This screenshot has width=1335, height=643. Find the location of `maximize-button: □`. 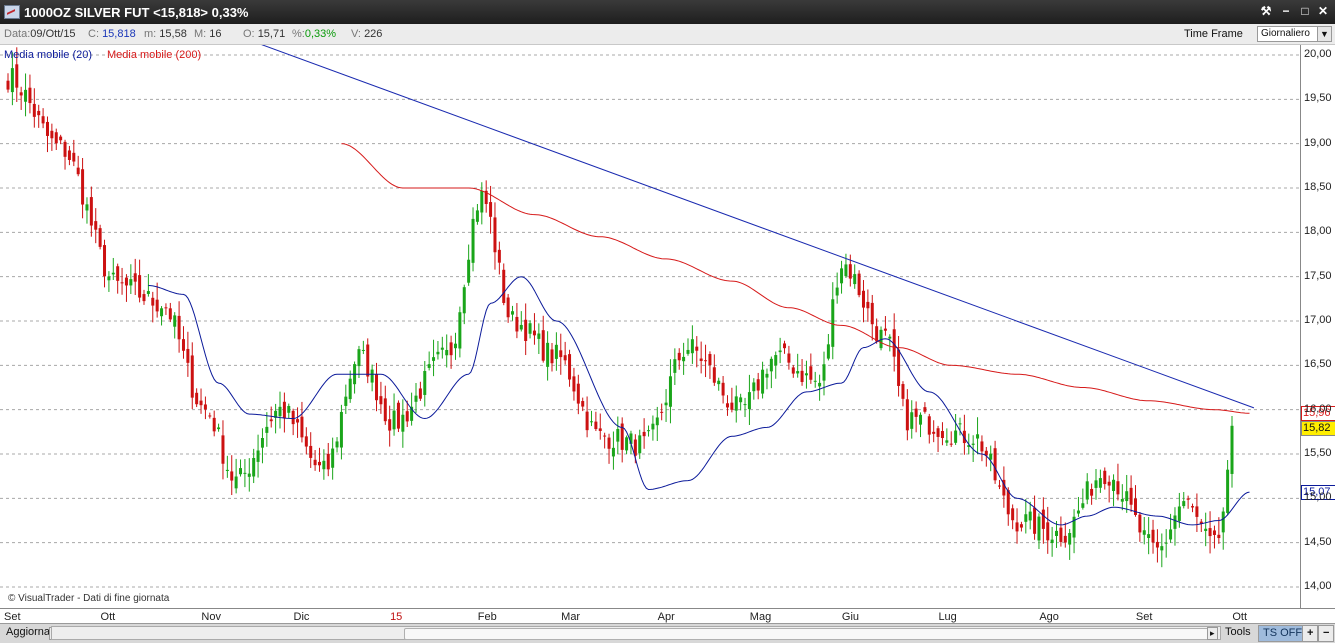

maximize-button: □ is located at coordinates (1305, 11).